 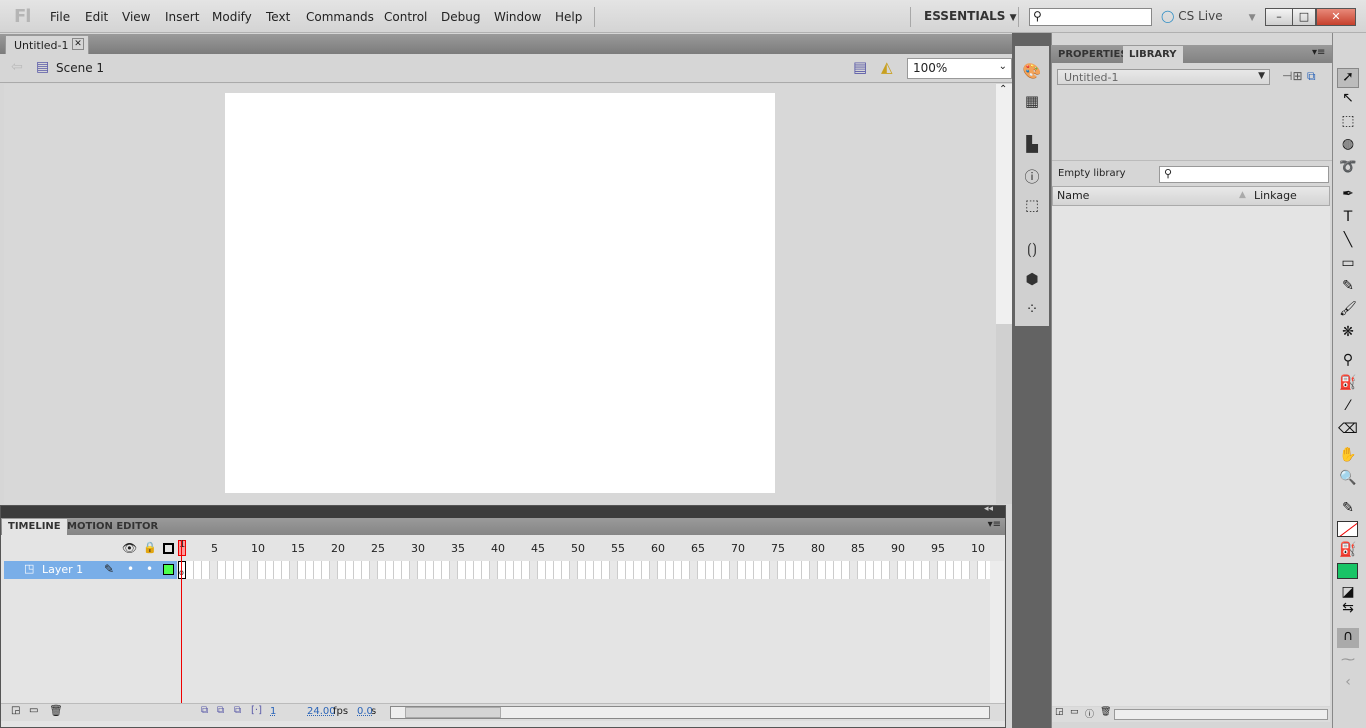 I want to click on menu-commands: Commands, so click(x=340, y=17).